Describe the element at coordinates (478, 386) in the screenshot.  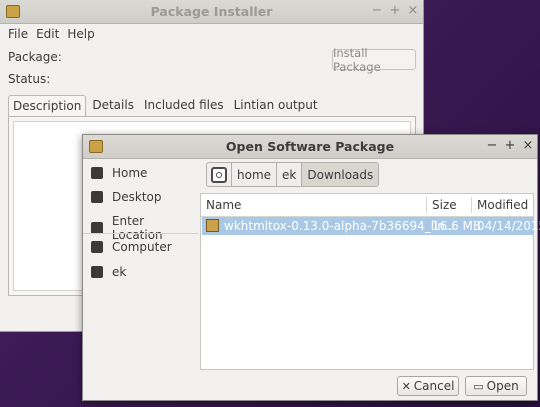
I see `open-icon: ▭` at that location.